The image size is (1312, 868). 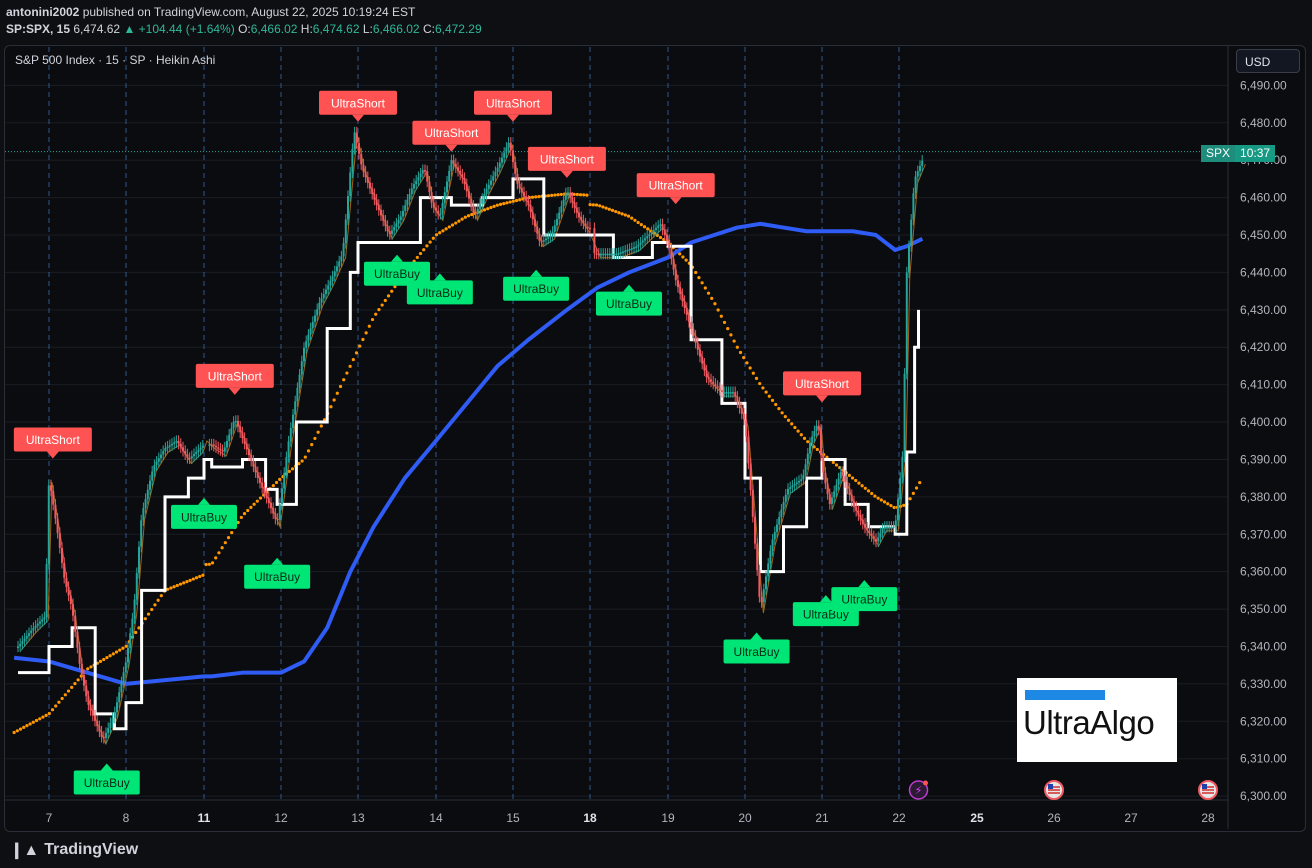 I want to click on signal-text: UltraBuy, so click(x=277, y=577).